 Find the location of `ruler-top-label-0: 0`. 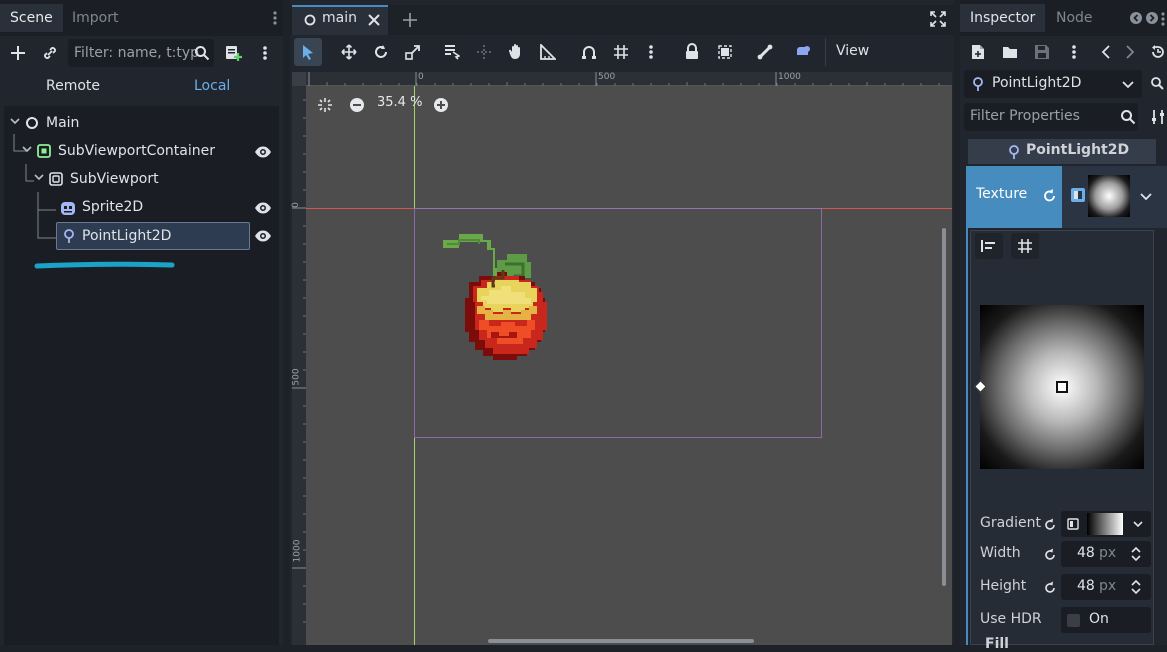

ruler-top-label-0: 0 is located at coordinates (421, 77).